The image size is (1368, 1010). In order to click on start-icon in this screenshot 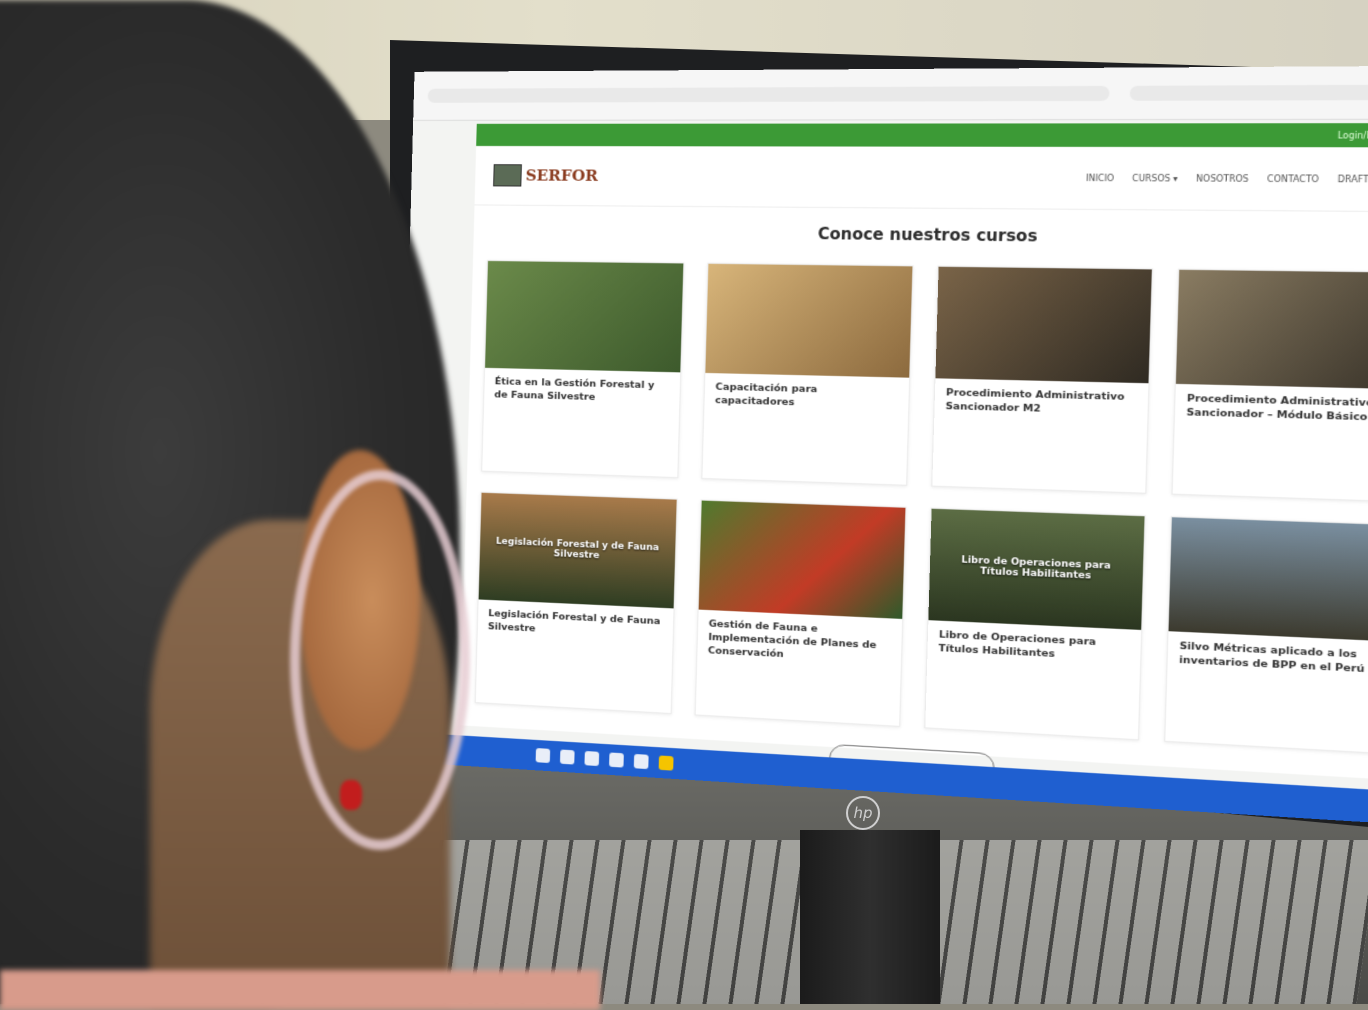, I will do `click(543, 755)`.